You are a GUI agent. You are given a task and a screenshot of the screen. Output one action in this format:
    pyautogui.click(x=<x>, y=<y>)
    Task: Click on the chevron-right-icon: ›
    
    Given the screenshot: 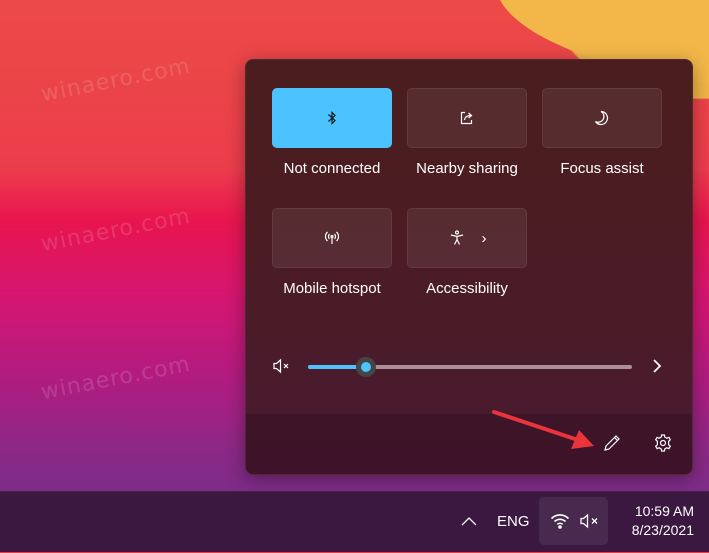 What is the action you would take?
    pyautogui.click(x=484, y=238)
    